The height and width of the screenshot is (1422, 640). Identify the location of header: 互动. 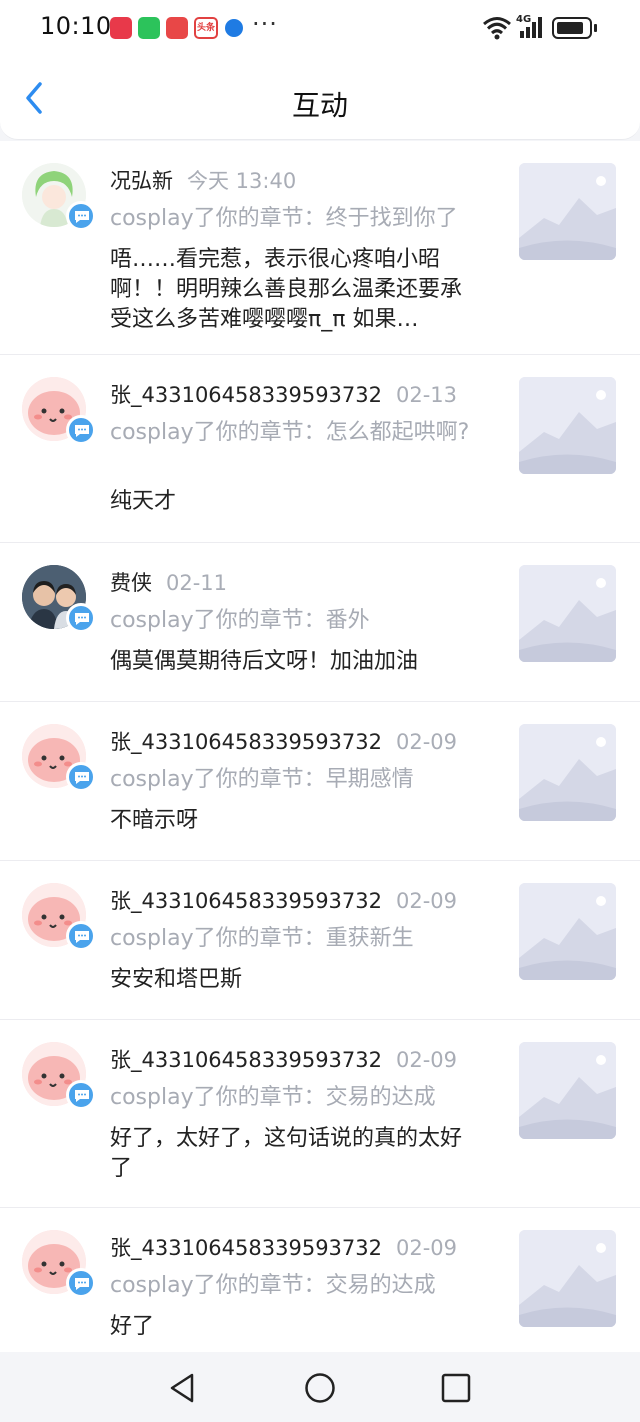
(320, 98).